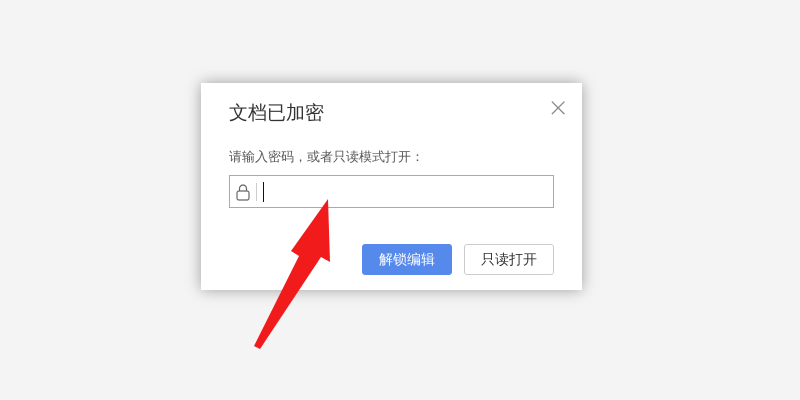 This screenshot has height=400, width=800. What do you see at coordinates (276, 113) in the screenshot?
I see `dialog-title: 文档已加密` at bounding box center [276, 113].